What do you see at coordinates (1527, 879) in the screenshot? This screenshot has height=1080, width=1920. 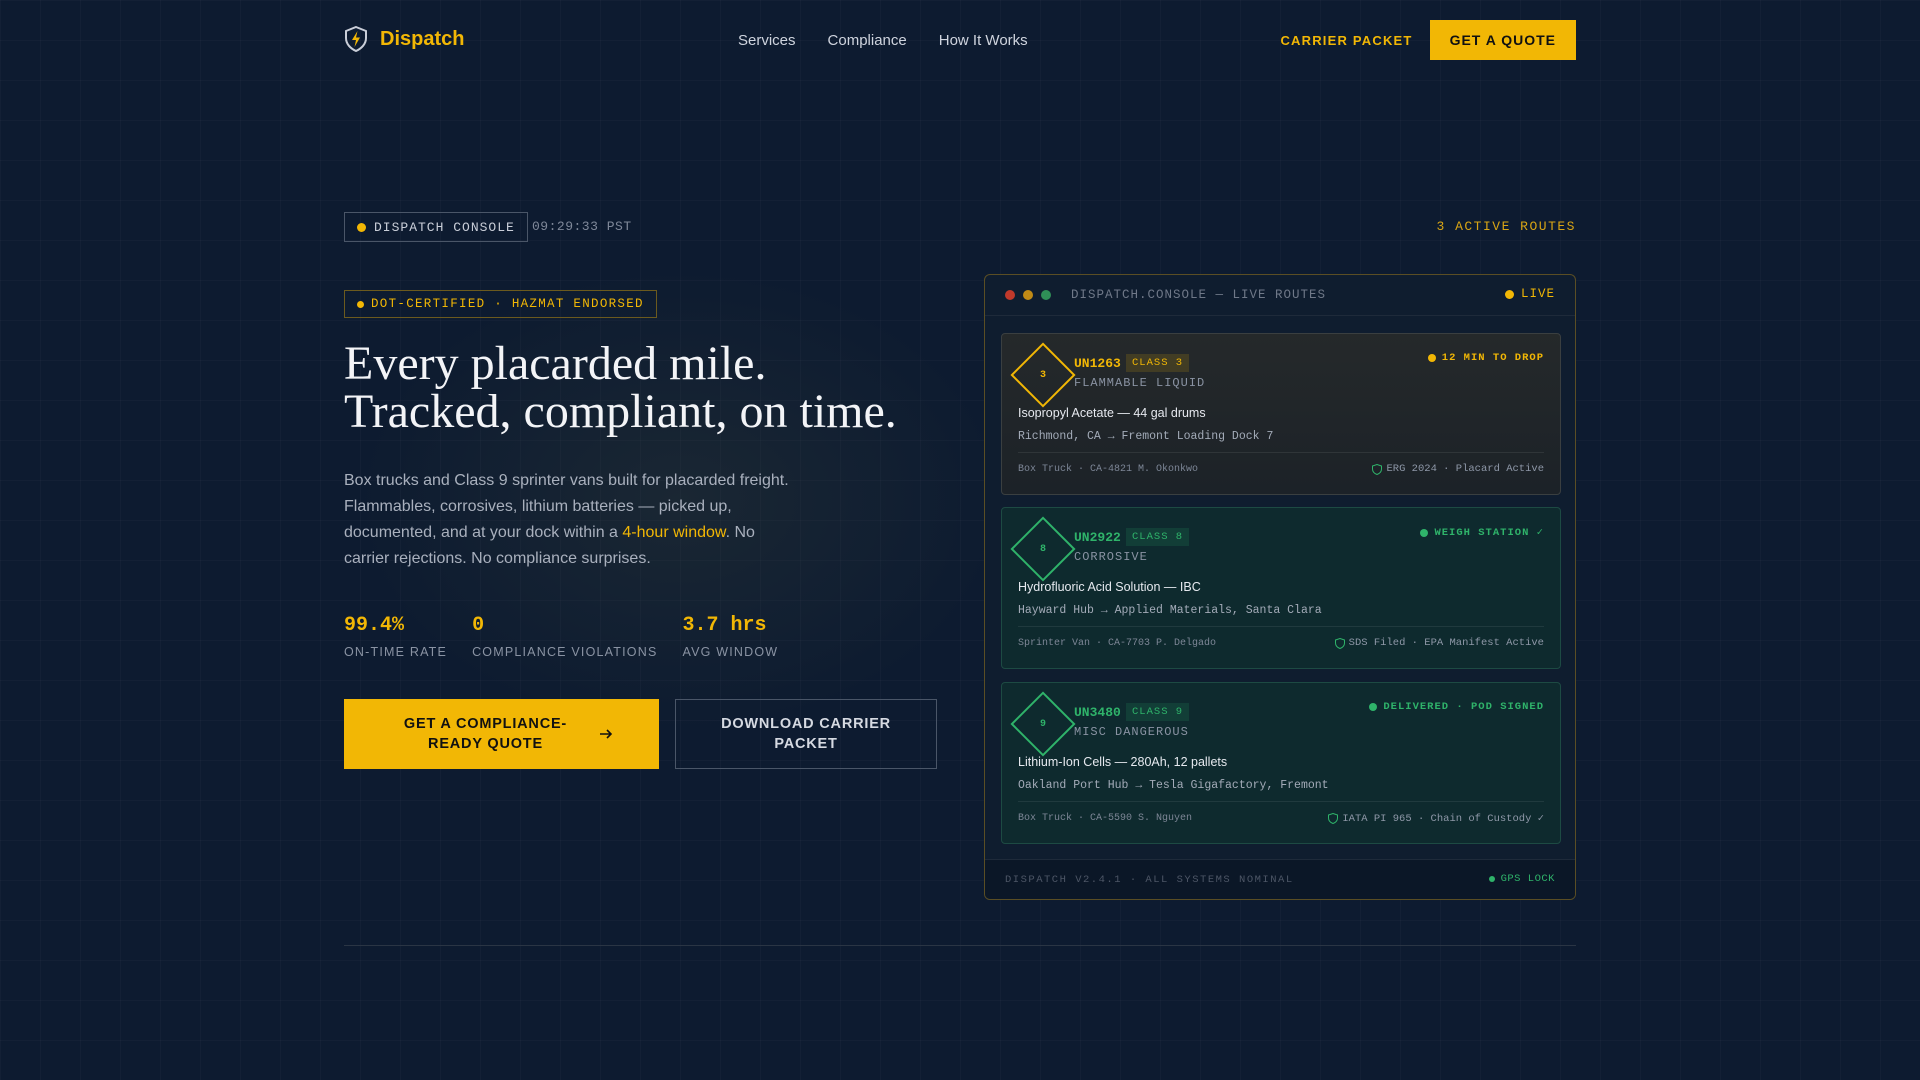 I see `gps-label: GPS LOCK` at bounding box center [1527, 879].